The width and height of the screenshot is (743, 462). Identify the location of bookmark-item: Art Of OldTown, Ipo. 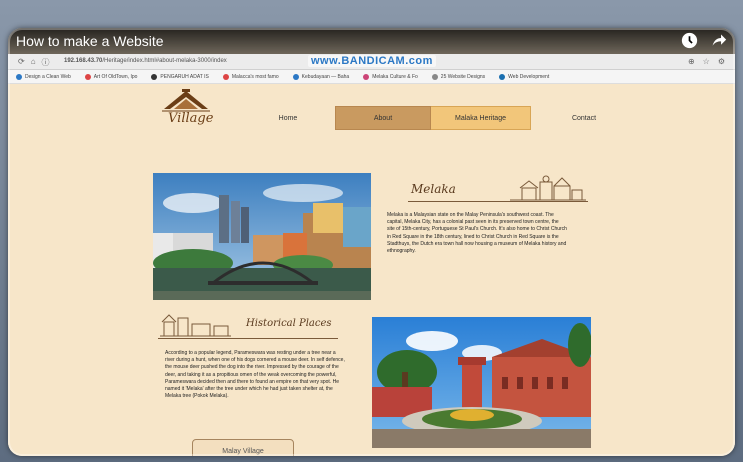
(110, 76).